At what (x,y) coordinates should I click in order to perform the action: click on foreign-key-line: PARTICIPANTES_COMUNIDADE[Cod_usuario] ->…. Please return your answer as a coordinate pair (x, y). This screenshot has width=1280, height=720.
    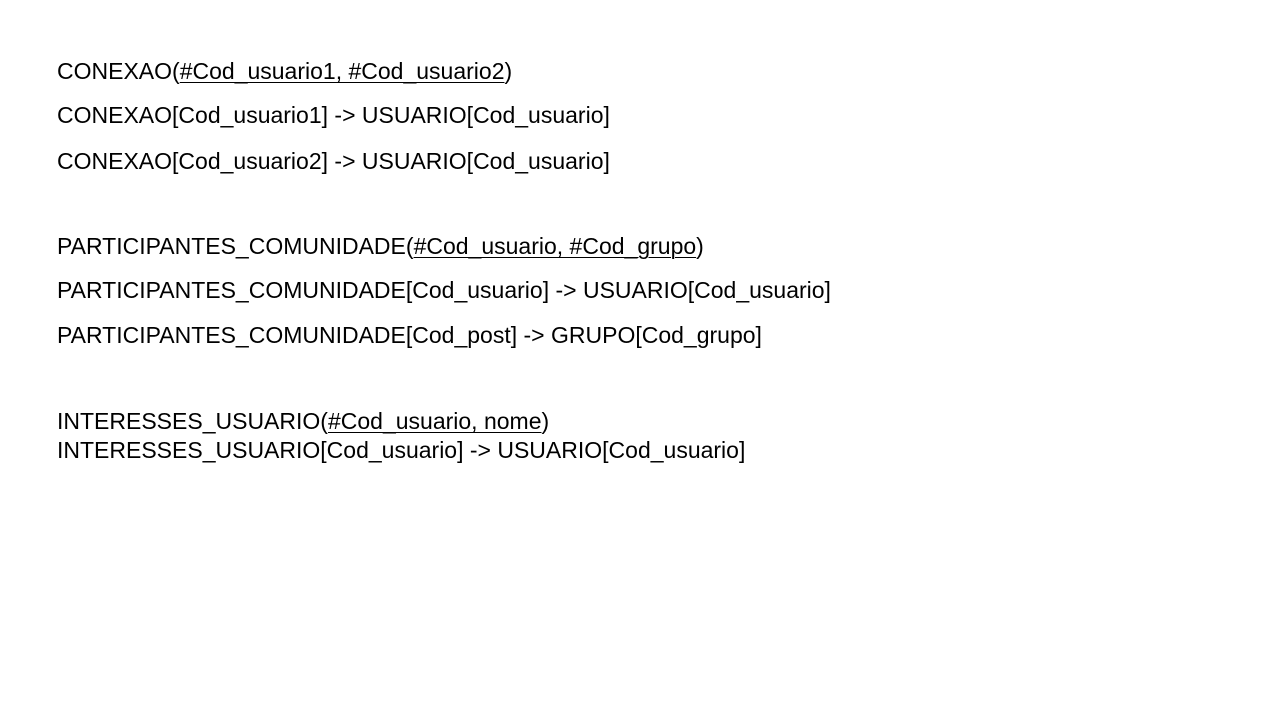
    Looking at the image, I should click on (444, 290).